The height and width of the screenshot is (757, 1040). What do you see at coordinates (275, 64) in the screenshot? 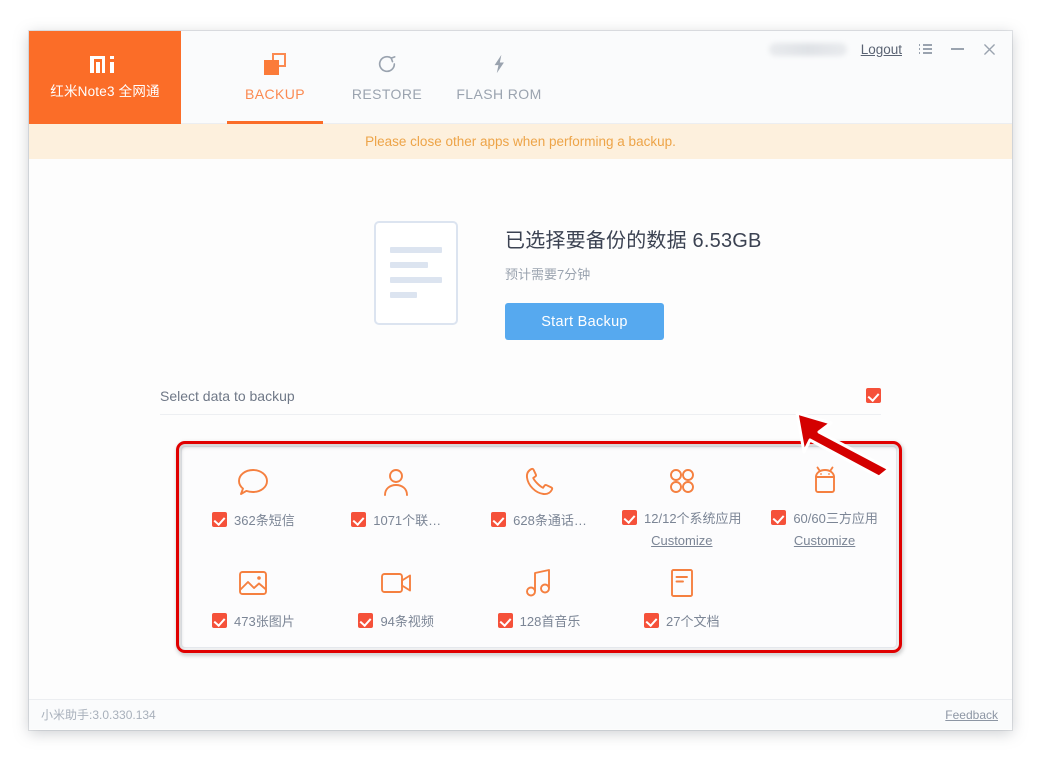
I see `backup-icon` at bounding box center [275, 64].